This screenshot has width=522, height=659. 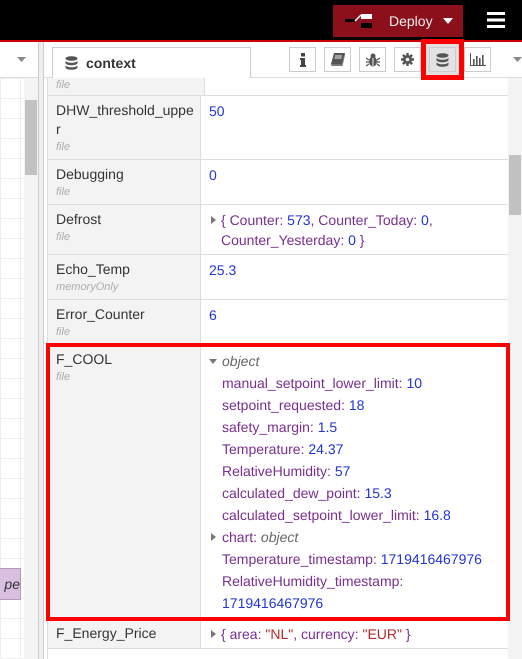 I want to click on book-icon, so click(x=337, y=59).